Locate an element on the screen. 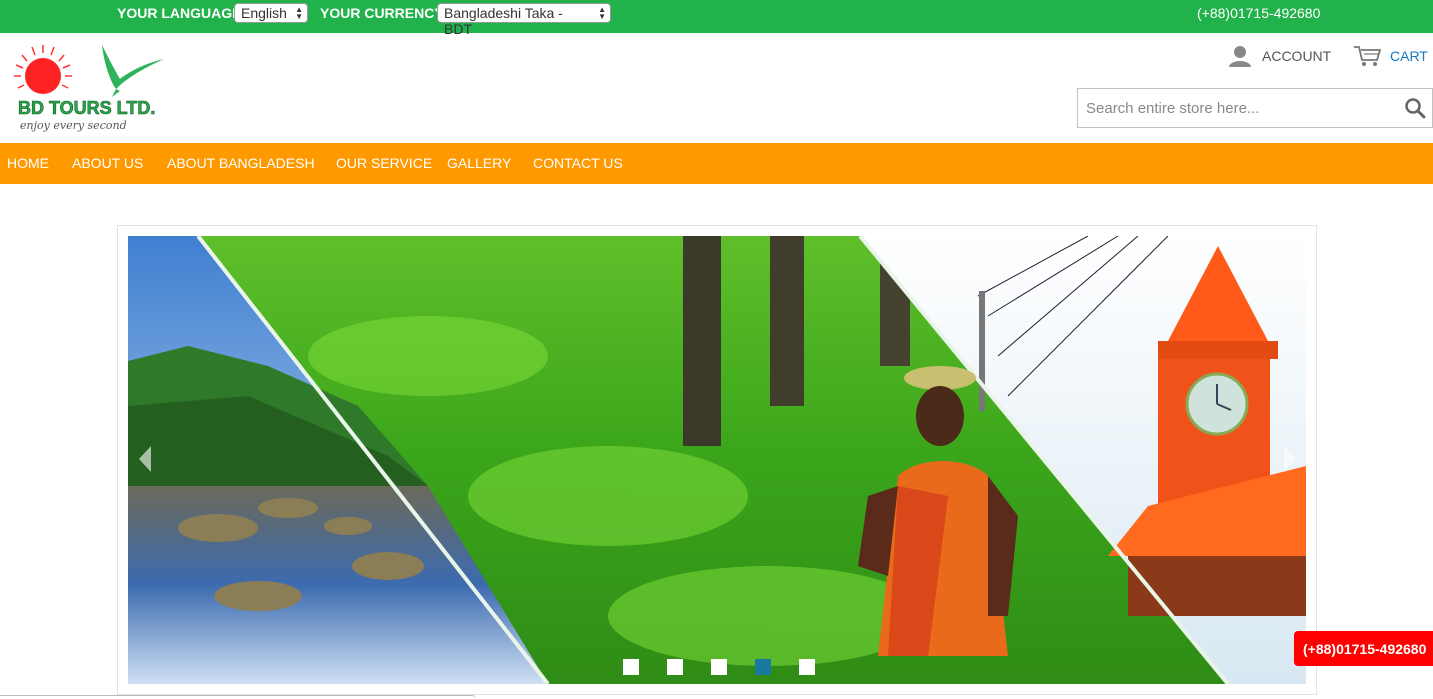 This screenshot has width=1433, height=699. cart-link: CART is located at coordinates (1390, 56).